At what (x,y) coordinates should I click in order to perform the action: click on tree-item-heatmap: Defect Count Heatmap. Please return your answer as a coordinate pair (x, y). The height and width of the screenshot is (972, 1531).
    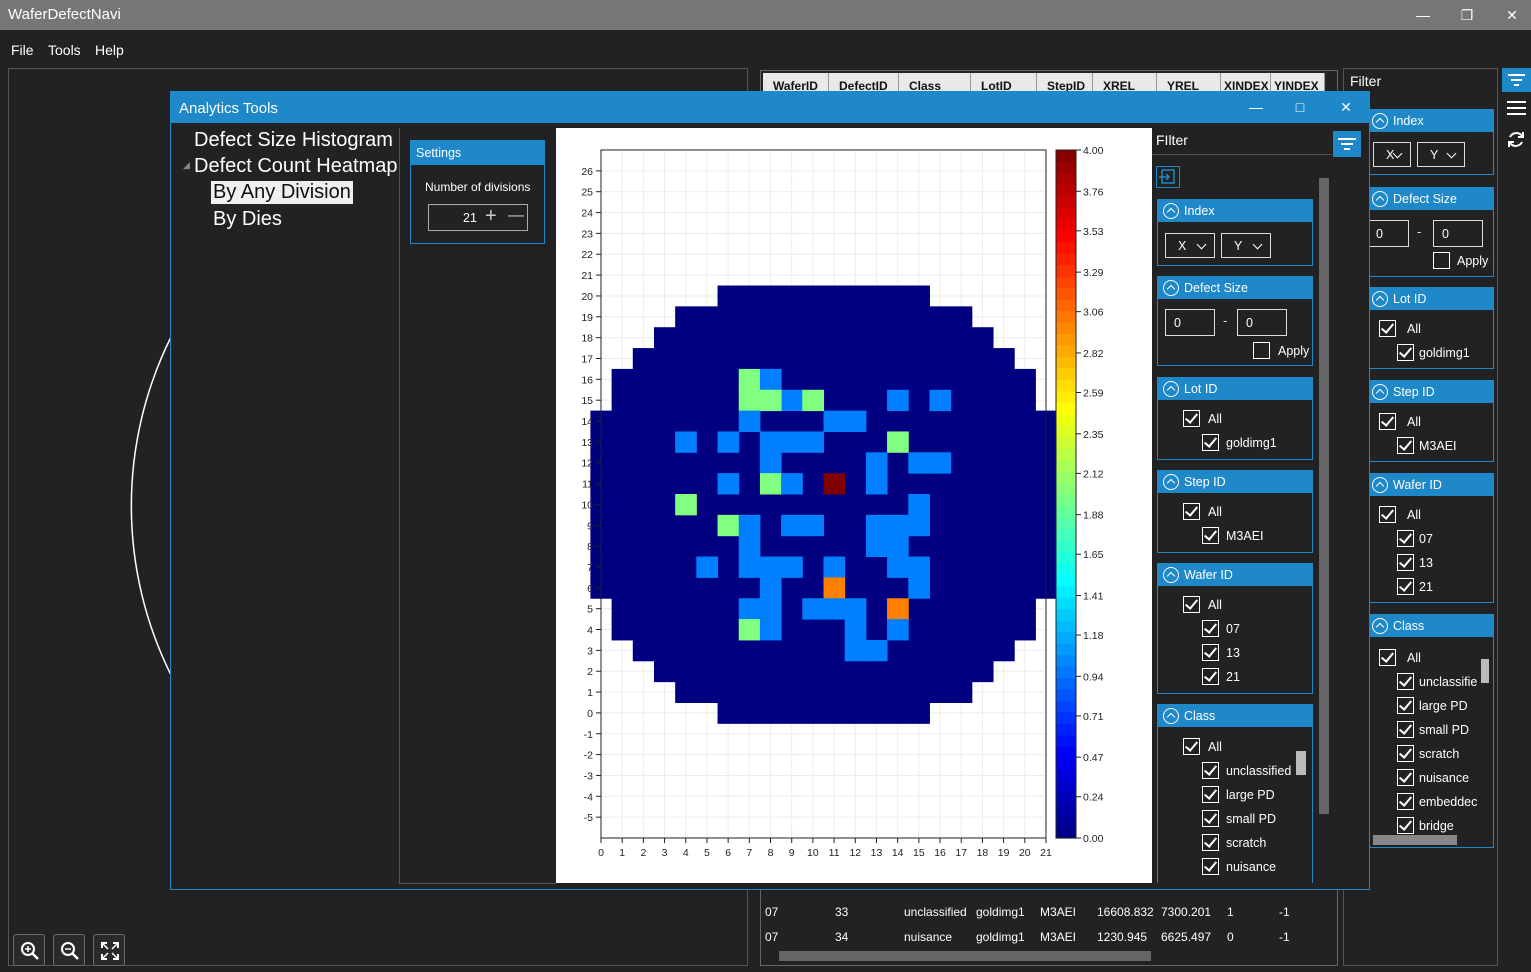
    Looking at the image, I should click on (295, 166).